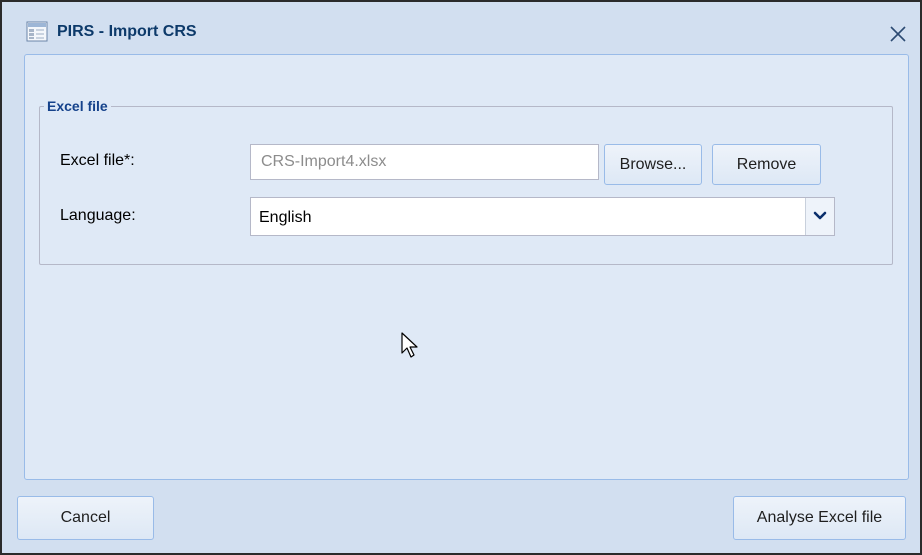  What do you see at coordinates (37, 31) in the screenshot?
I see `app-window-icon` at bounding box center [37, 31].